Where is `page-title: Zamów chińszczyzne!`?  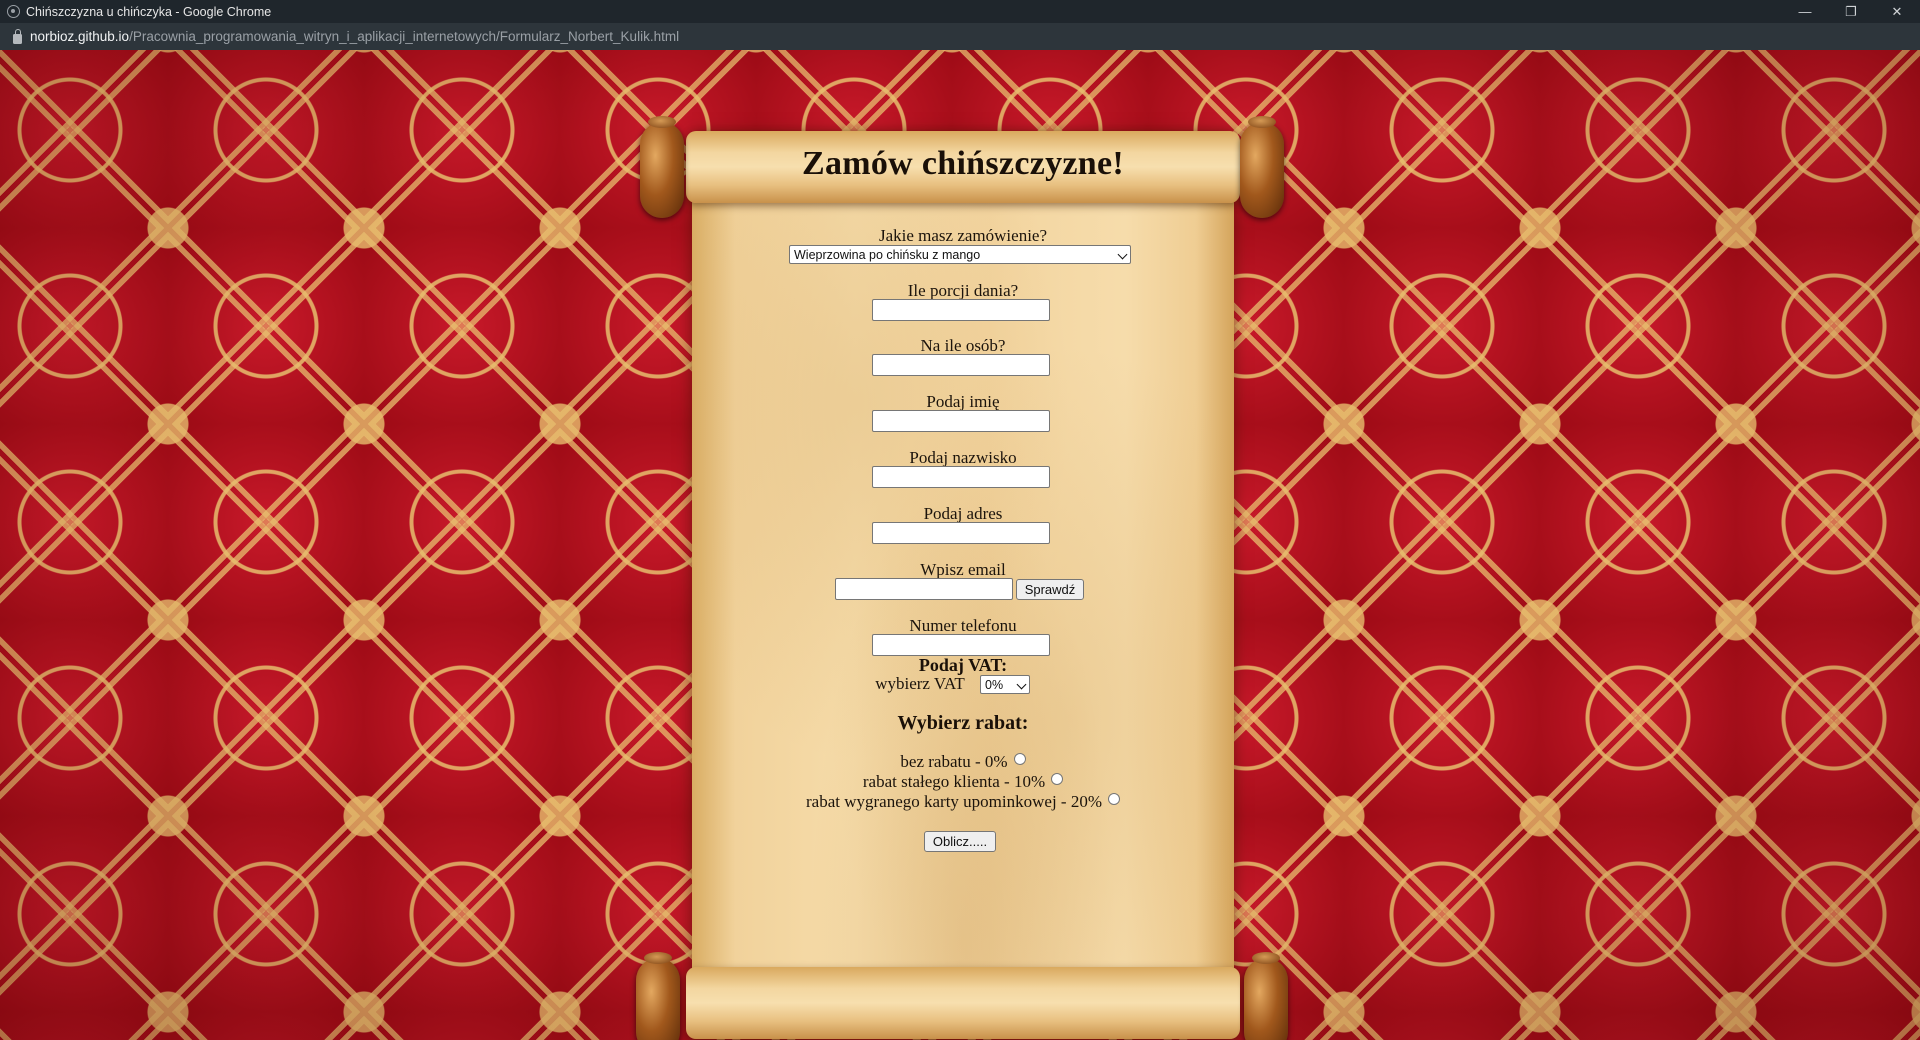 page-title: Zamów chińszczyzne! is located at coordinates (963, 163).